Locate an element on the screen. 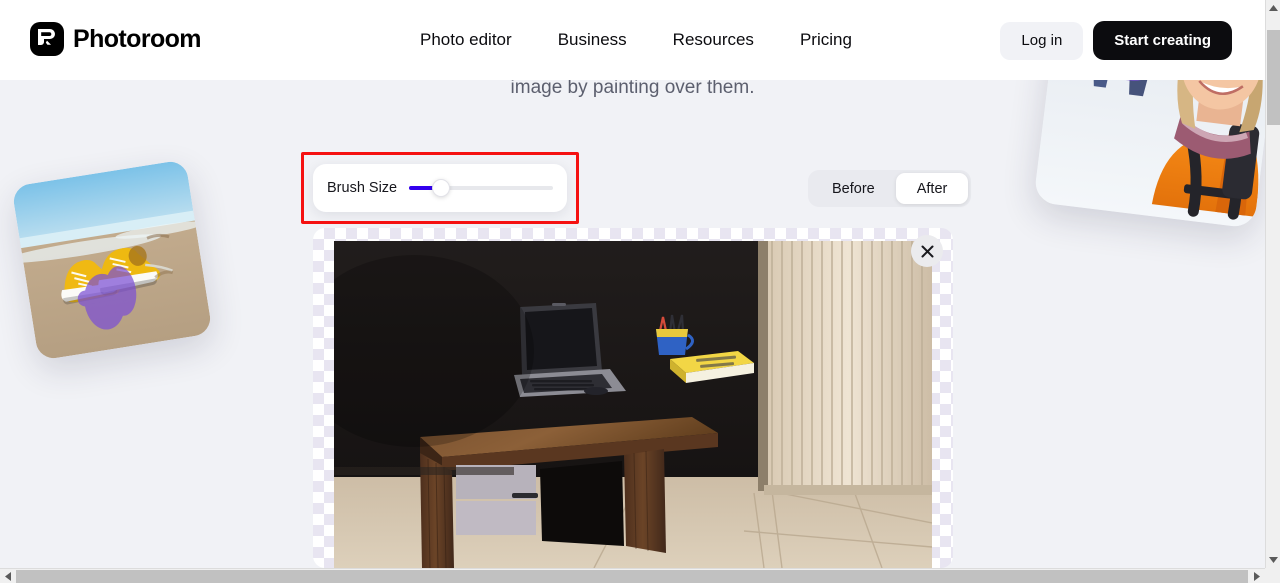 This screenshot has height=583, width=1280. main-navigation: Photo editor Business Resources Pricing is located at coordinates (647, 40).